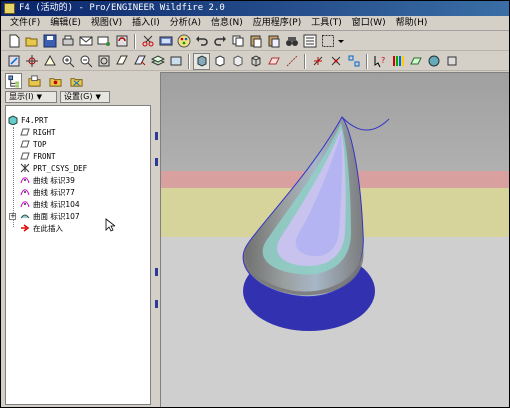 Image resolution: width=510 pixels, height=408 pixels. I want to click on tree-item-surface-107: + 曲面 标识107, so click(78, 216).